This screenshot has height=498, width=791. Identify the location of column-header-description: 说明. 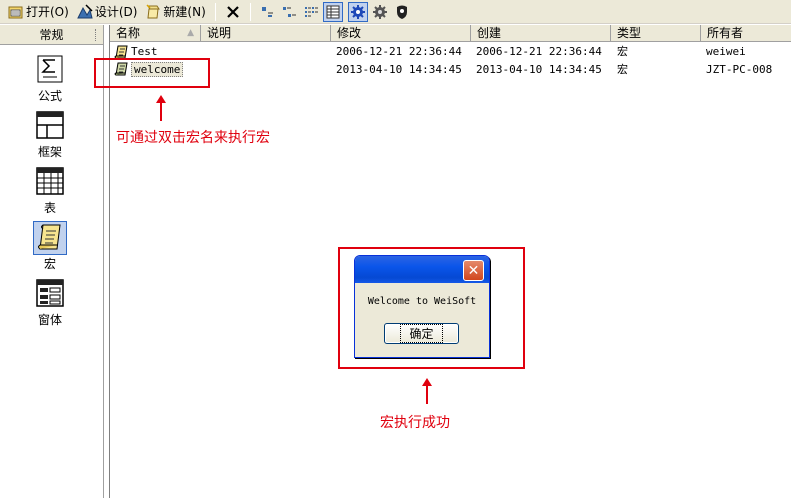
(266, 33).